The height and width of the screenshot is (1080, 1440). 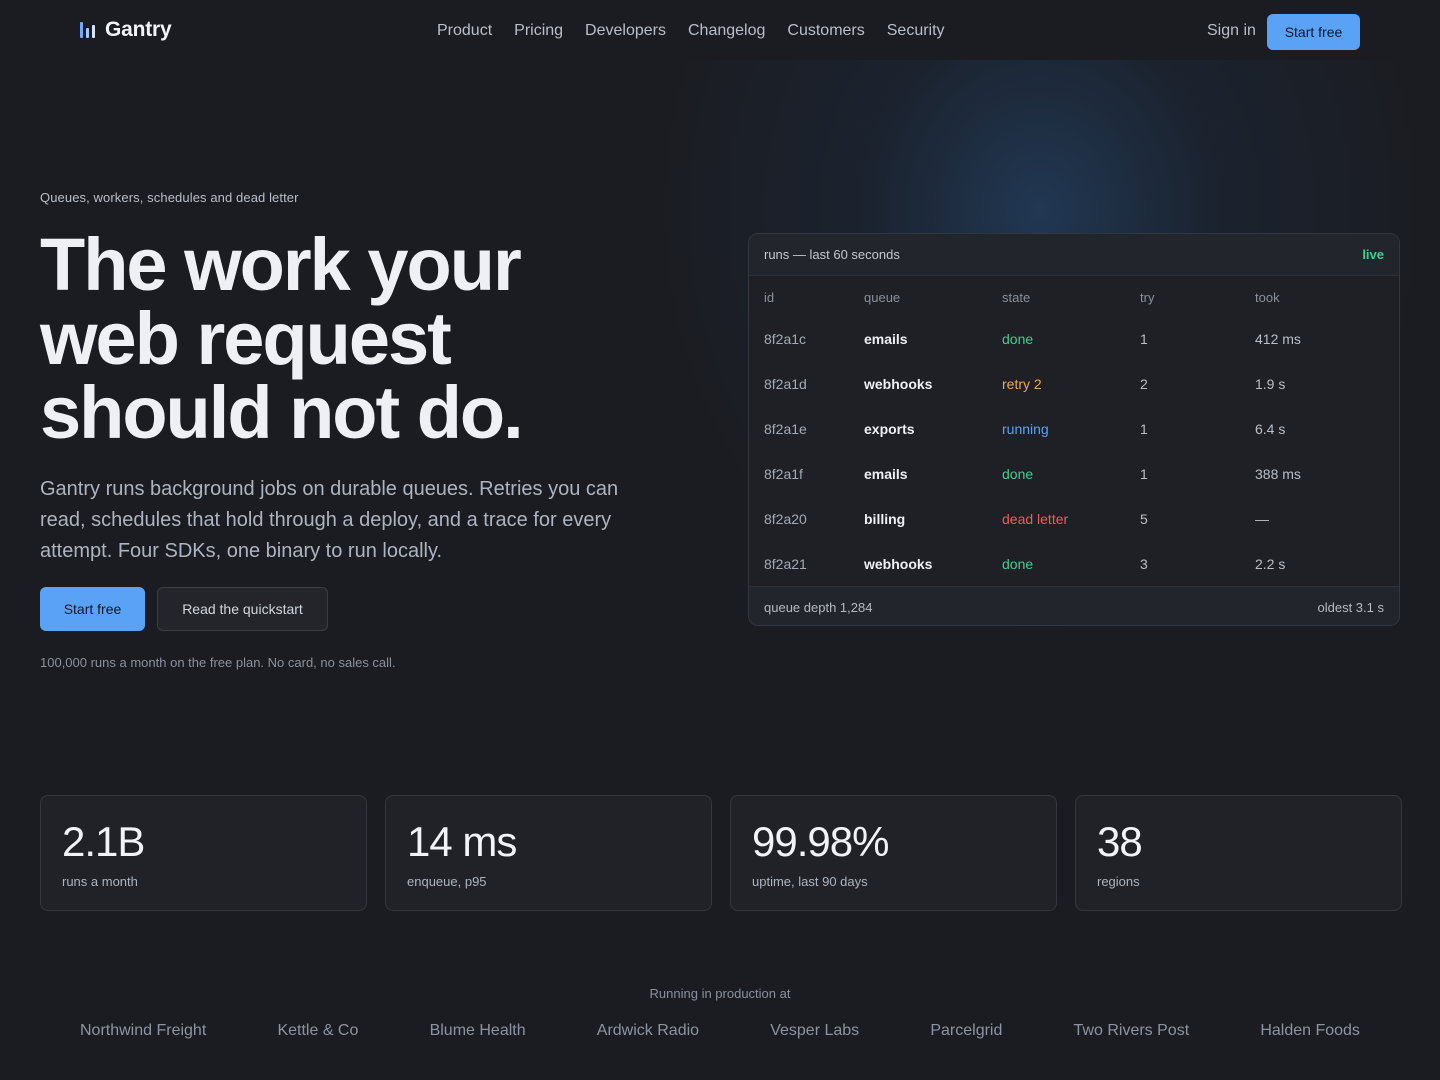 What do you see at coordinates (242, 609) in the screenshot?
I see `quickstart-button: Read the quickstart` at bounding box center [242, 609].